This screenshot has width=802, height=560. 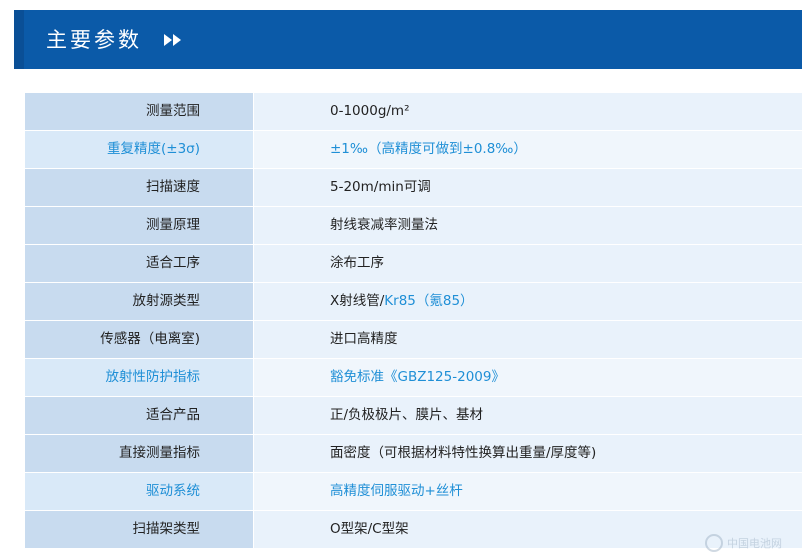 What do you see at coordinates (357, 301) in the screenshot?
I see `param-value-part: X射线管/` at bounding box center [357, 301].